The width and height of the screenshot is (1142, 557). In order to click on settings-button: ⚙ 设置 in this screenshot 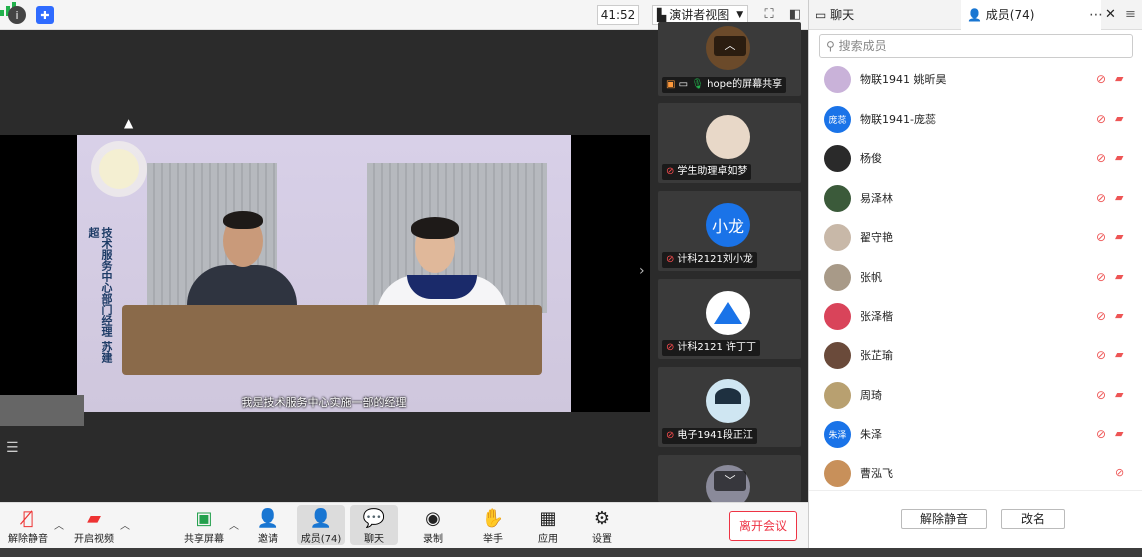, I will do `click(602, 525)`.